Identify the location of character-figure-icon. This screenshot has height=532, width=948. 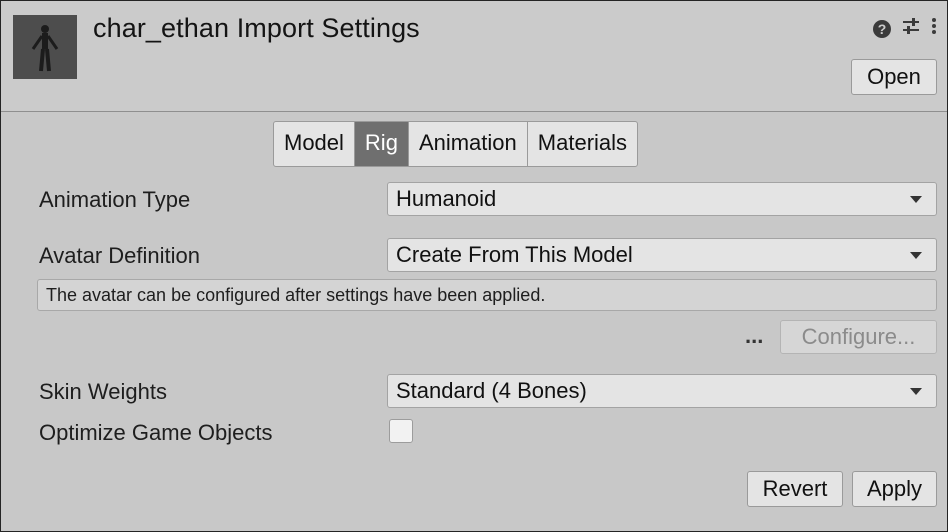
(45, 48).